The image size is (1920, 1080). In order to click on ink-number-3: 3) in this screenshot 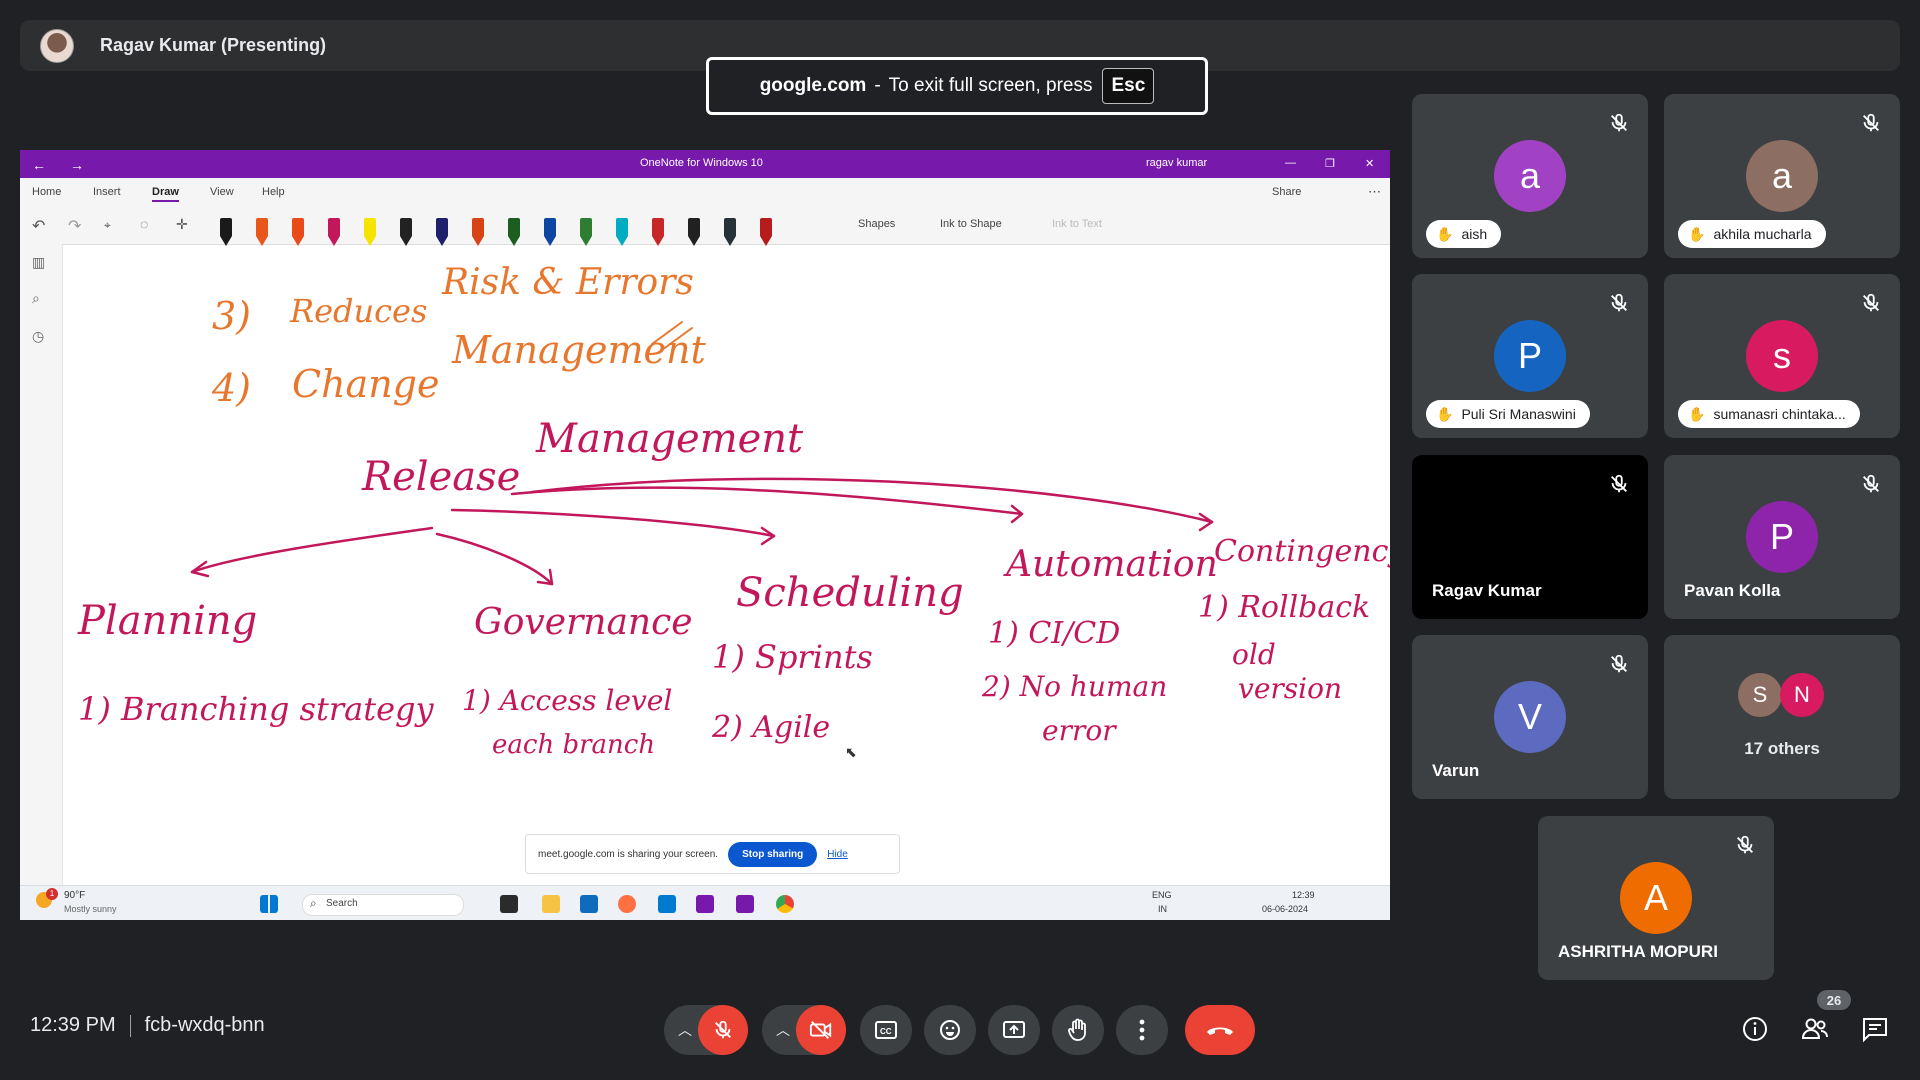, I will do `click(232, 316)`.